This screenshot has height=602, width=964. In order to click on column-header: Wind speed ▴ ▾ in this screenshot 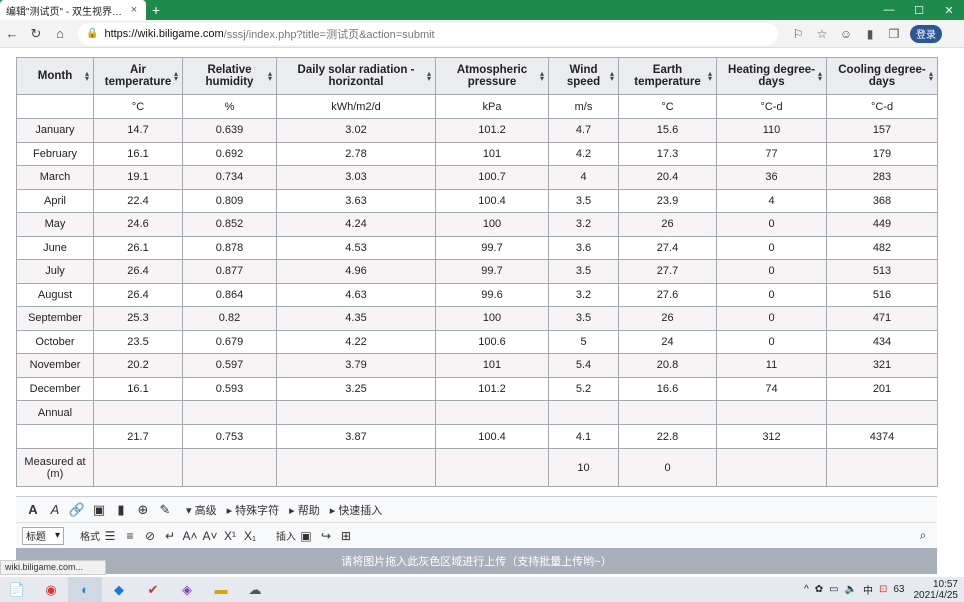, I will do `click(583, 76)`.